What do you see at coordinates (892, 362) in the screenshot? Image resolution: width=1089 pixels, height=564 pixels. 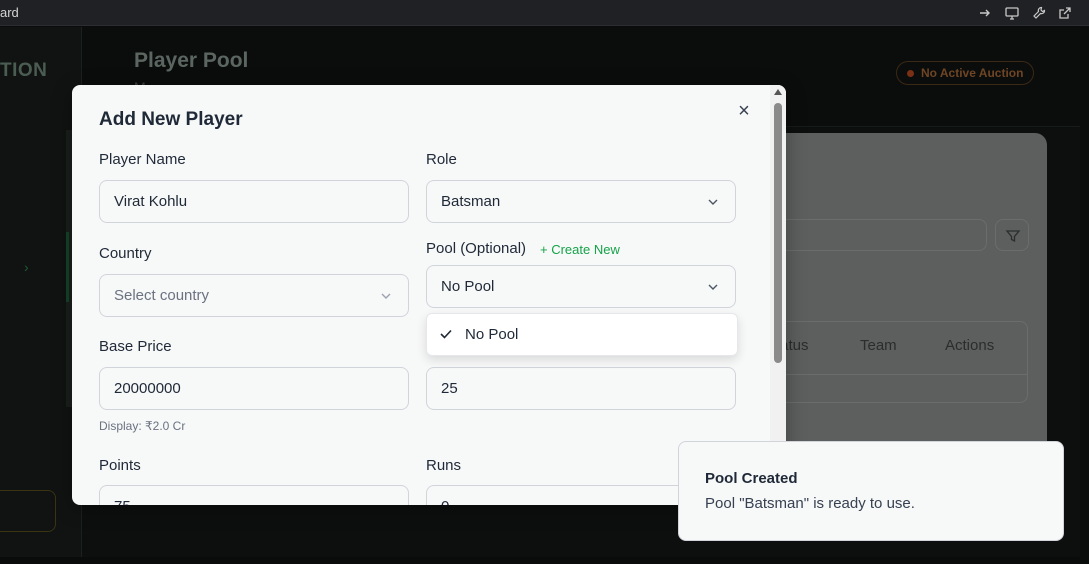 I see `players-table: Status Team Actions` at bounding box center [892, 362].